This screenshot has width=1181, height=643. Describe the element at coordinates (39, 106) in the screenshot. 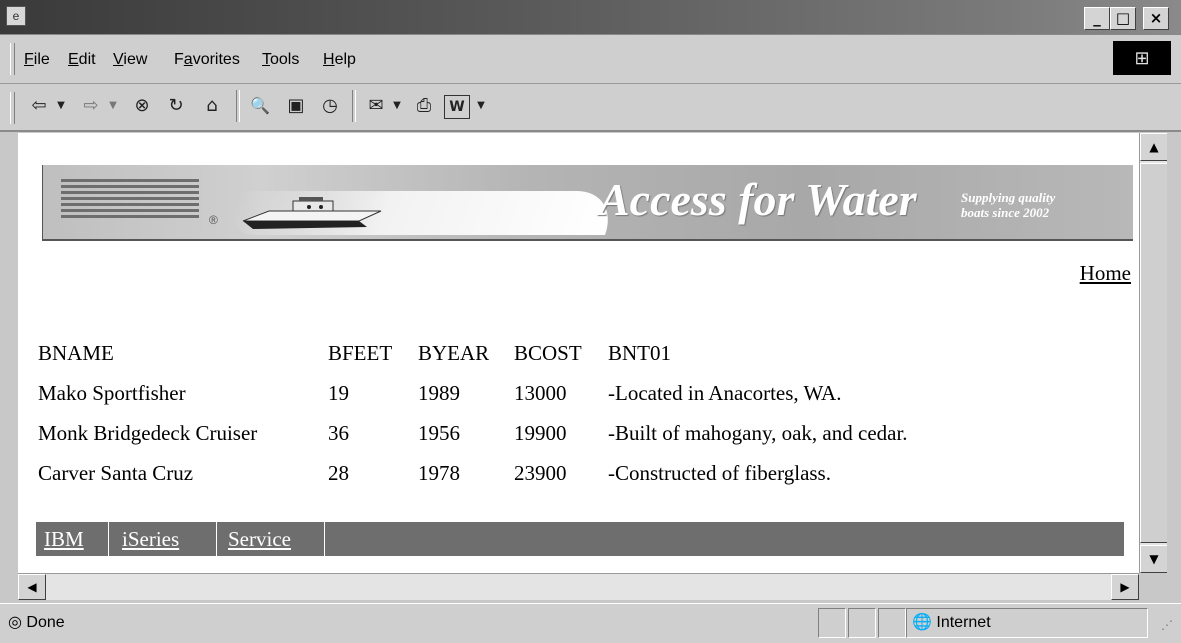

I see `back-icon: ⇦` at that location.